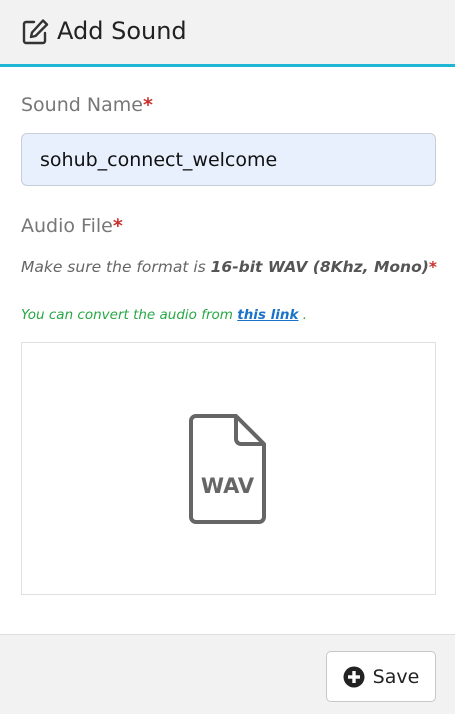 The width and height of the screenshot is (455, 714). What do you see at coordinates (228, 159) in the screenshot?
I see `sound-name-input` at bounding box center [228, 159].